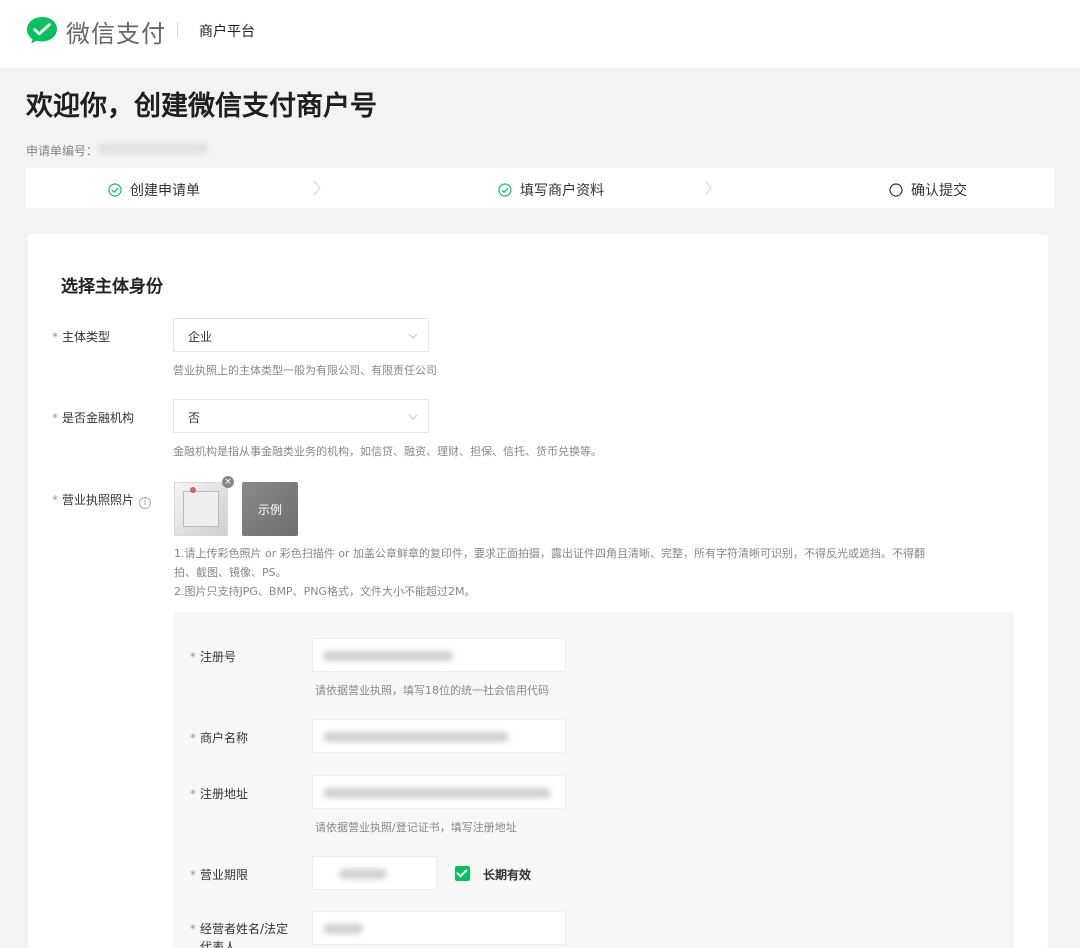  I want to click on step-label: 填写商户资料, so click(562, 191).